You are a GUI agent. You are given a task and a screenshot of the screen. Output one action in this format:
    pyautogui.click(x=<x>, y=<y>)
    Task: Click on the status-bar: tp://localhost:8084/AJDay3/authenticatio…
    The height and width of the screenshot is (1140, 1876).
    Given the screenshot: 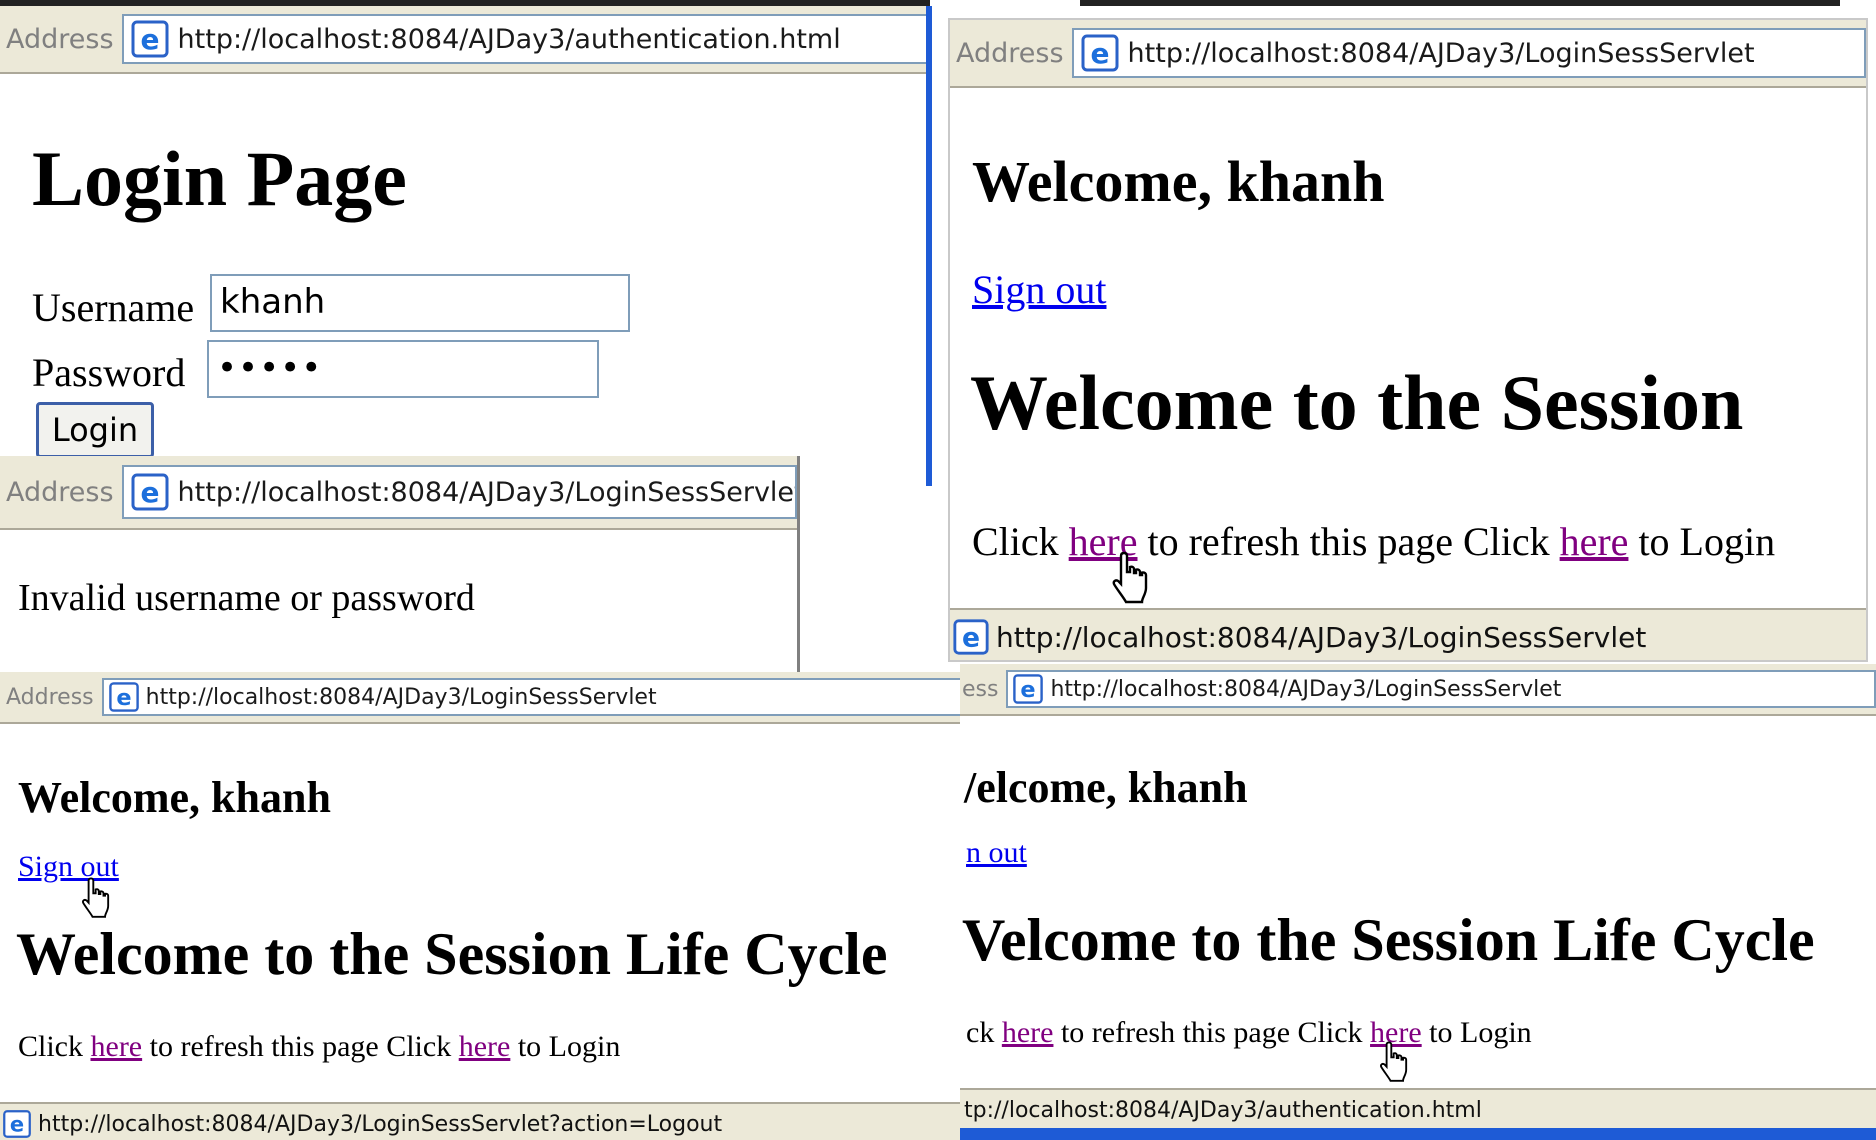 What is the action you would take?
    pyautogui.click(x=1418, y=1109)
    